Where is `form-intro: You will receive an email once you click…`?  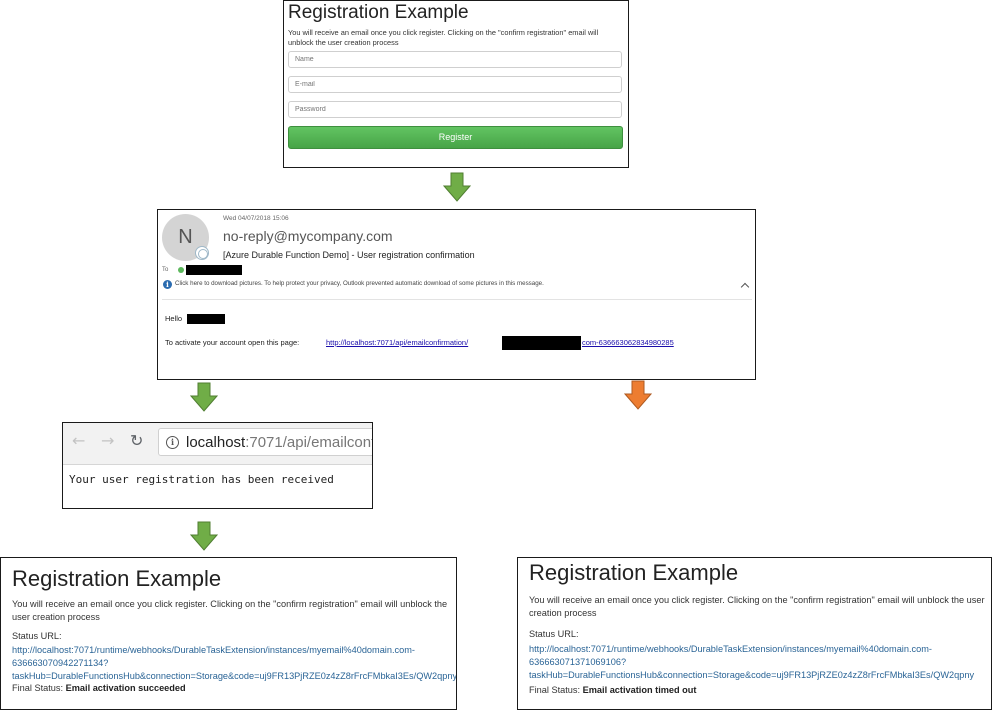 form-intro: You will receive an email once you click… is located at coordinates (443, 37).